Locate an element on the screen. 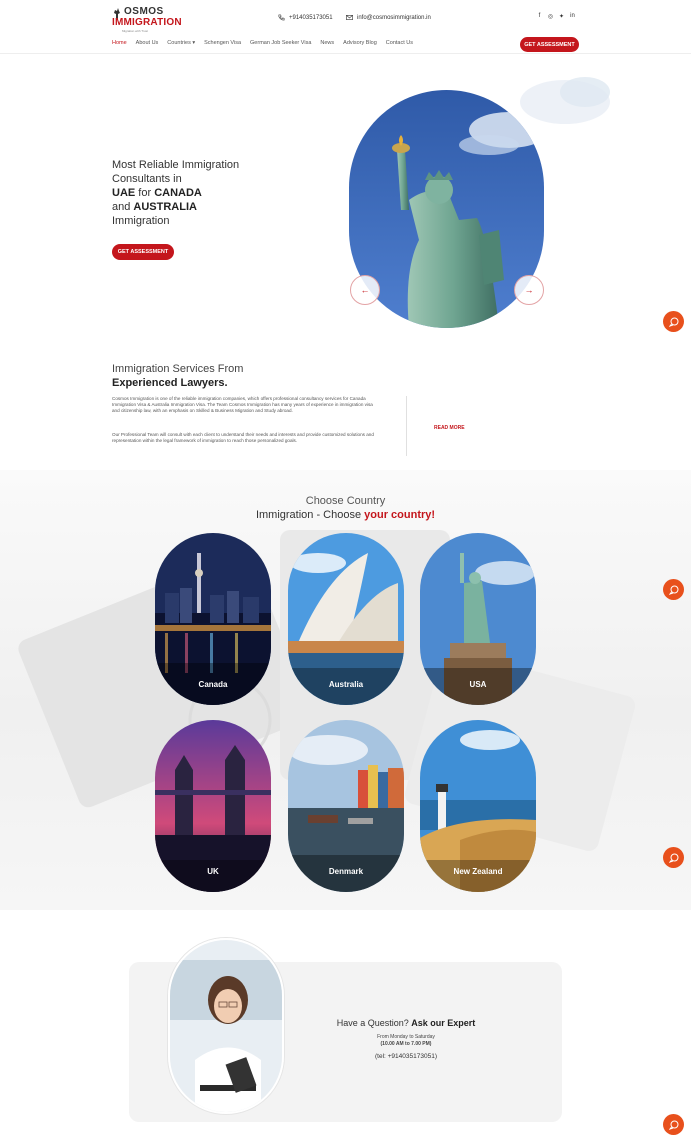 This screenshot has width=691, height=1137. header-assessment-button: GET ASSESSMENT is located at coordinates (549, 44).